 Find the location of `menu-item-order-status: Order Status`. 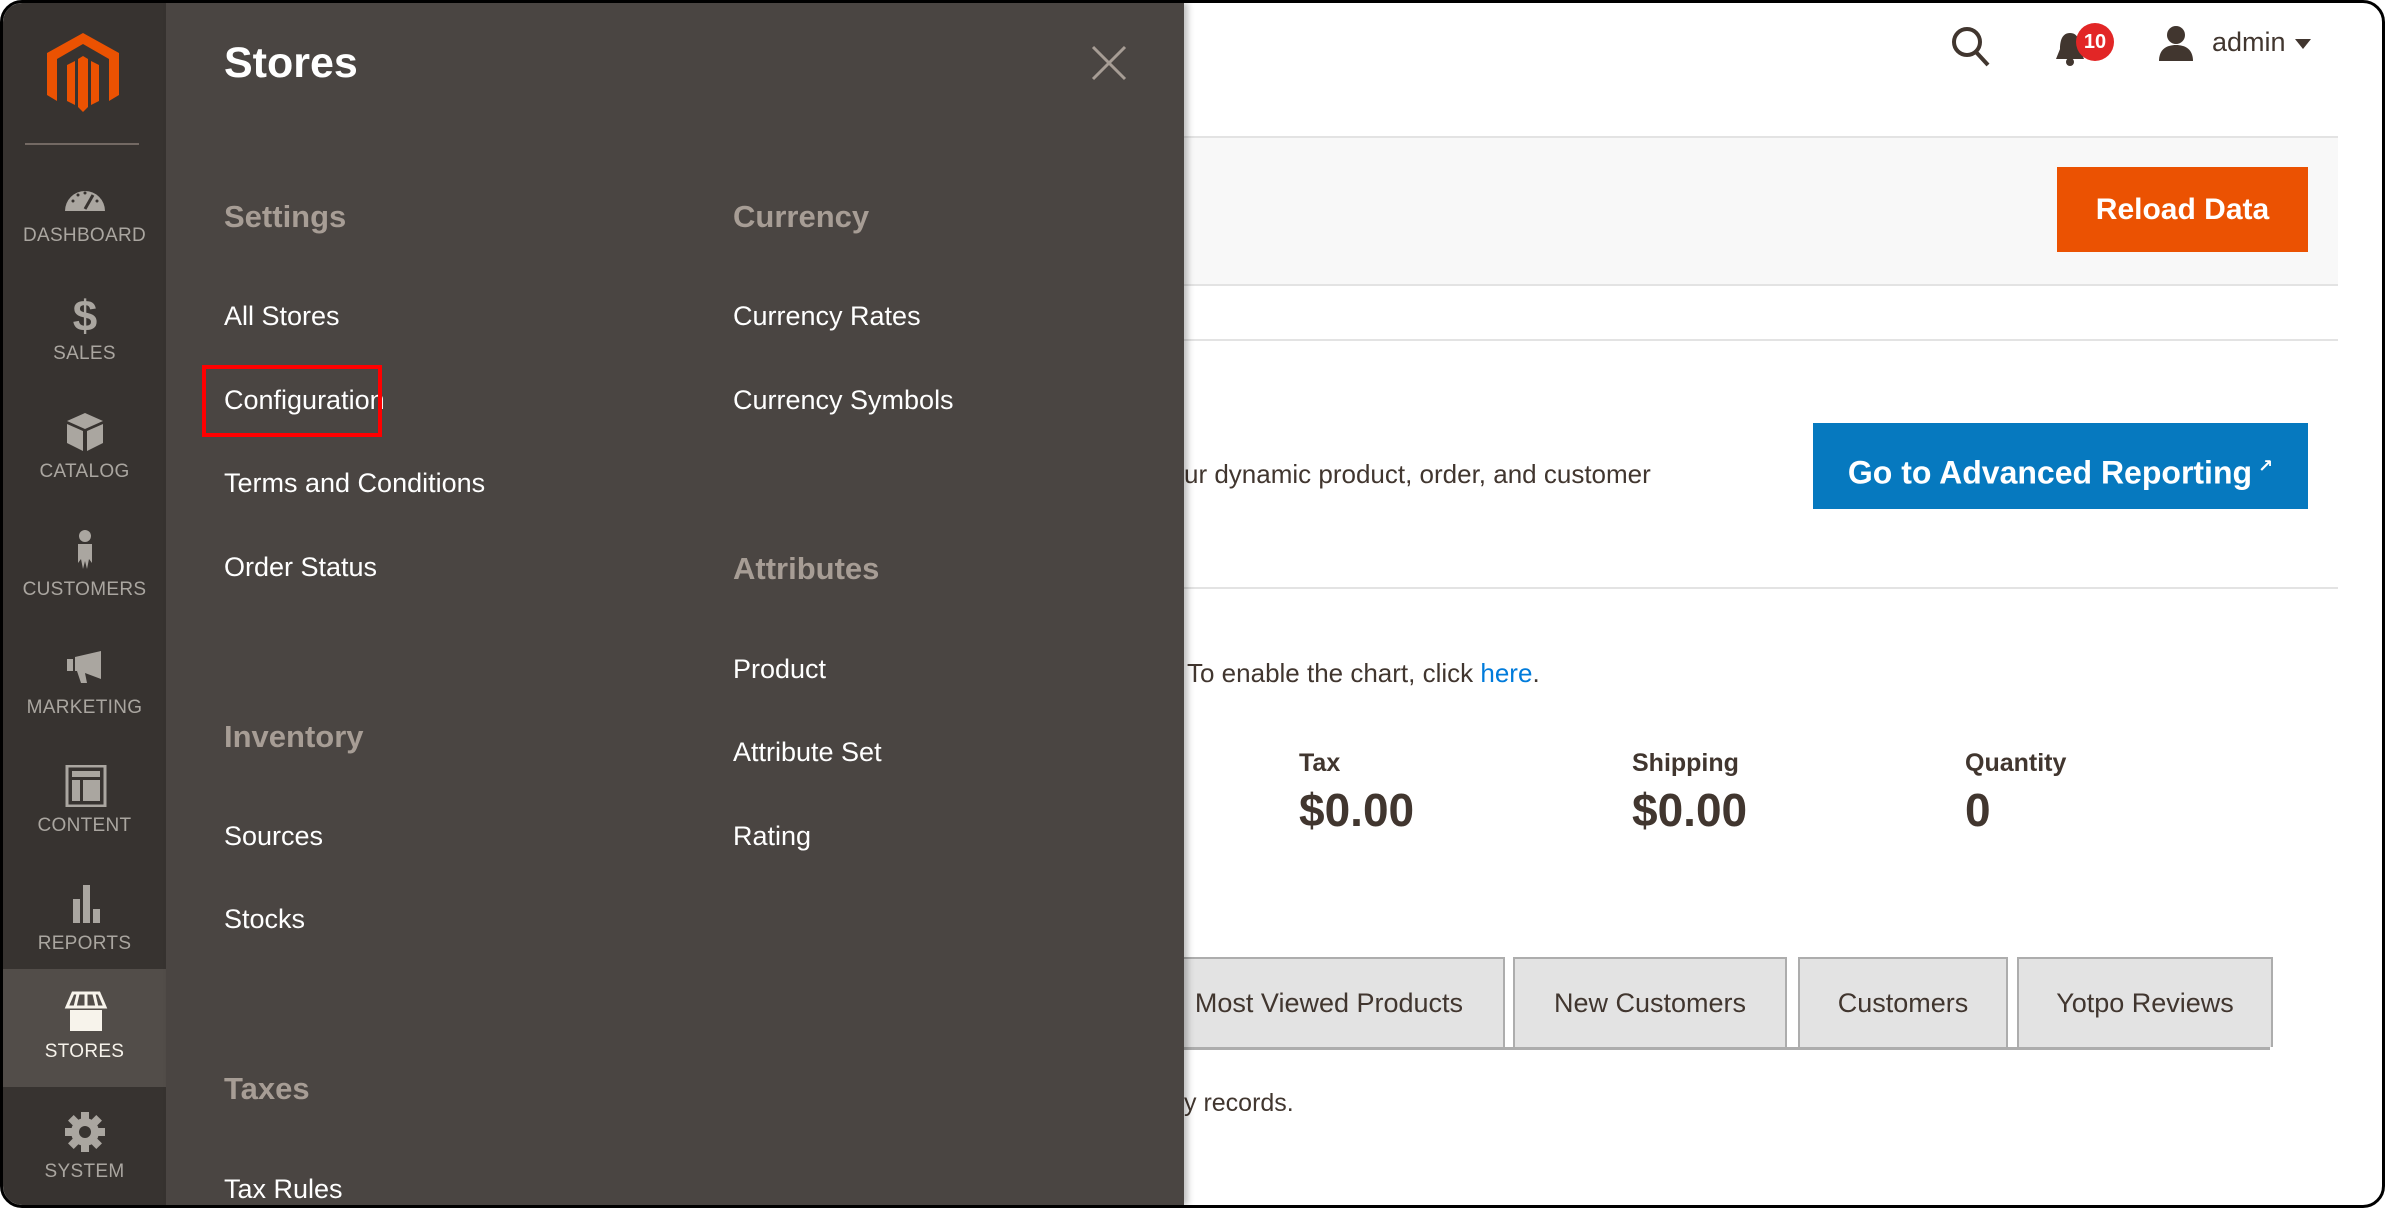

menu-item-order-status: Order Status is located at coordinates (300, 567).